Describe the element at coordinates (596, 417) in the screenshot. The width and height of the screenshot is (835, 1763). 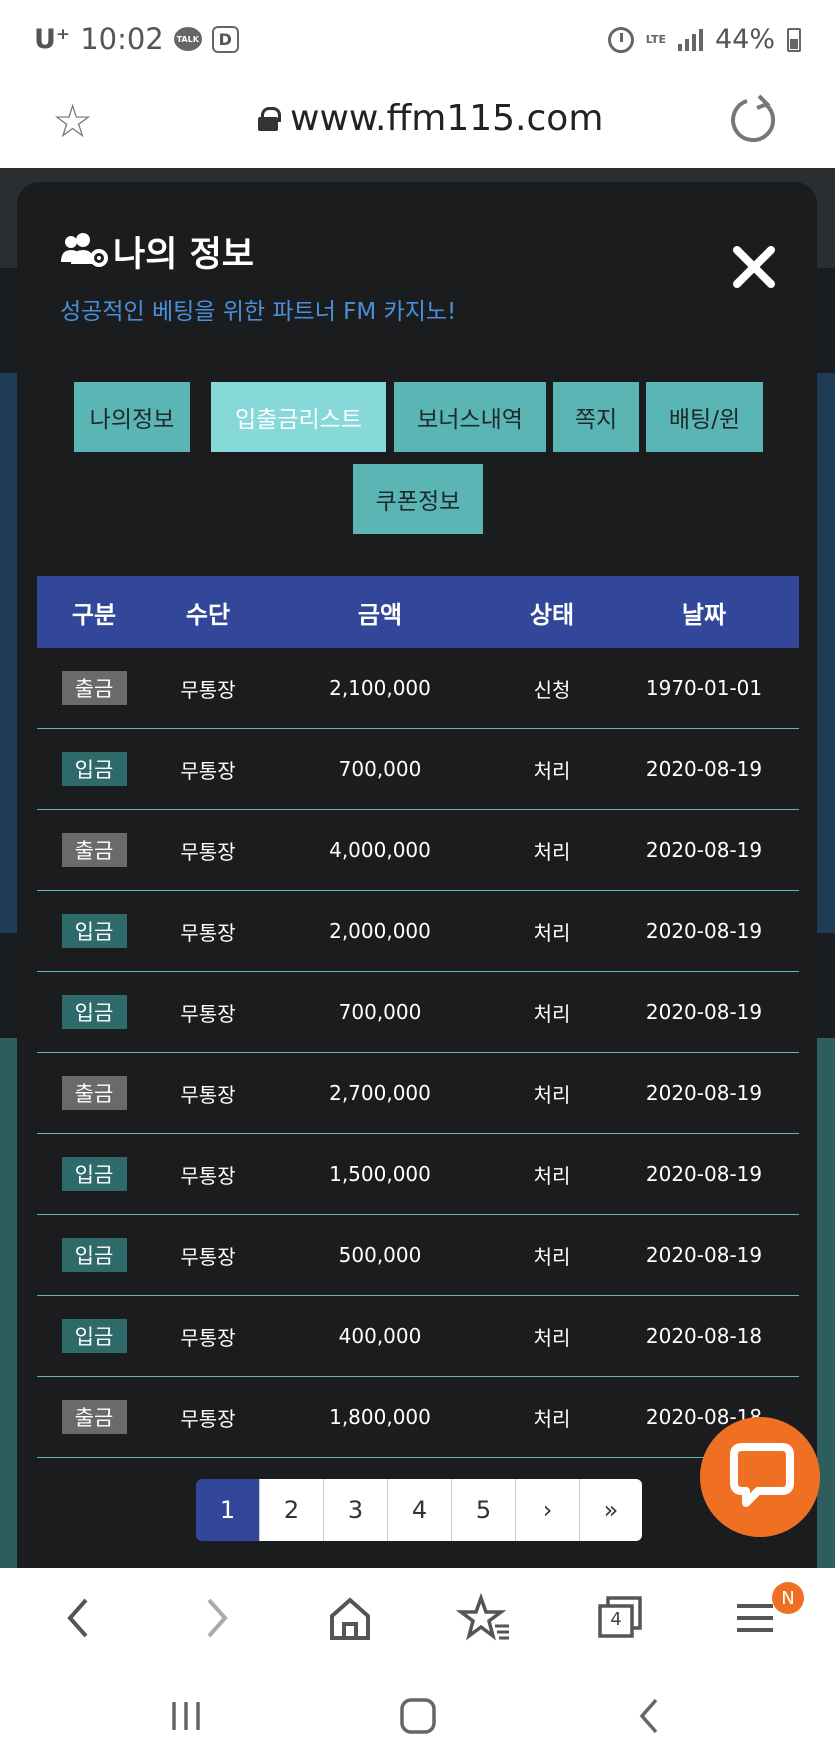
I see `tab-messages: 쪽지` at that location.